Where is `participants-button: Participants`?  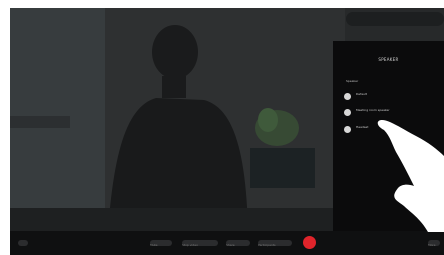 participants-button: Participants is located at coordinates (275, 243).